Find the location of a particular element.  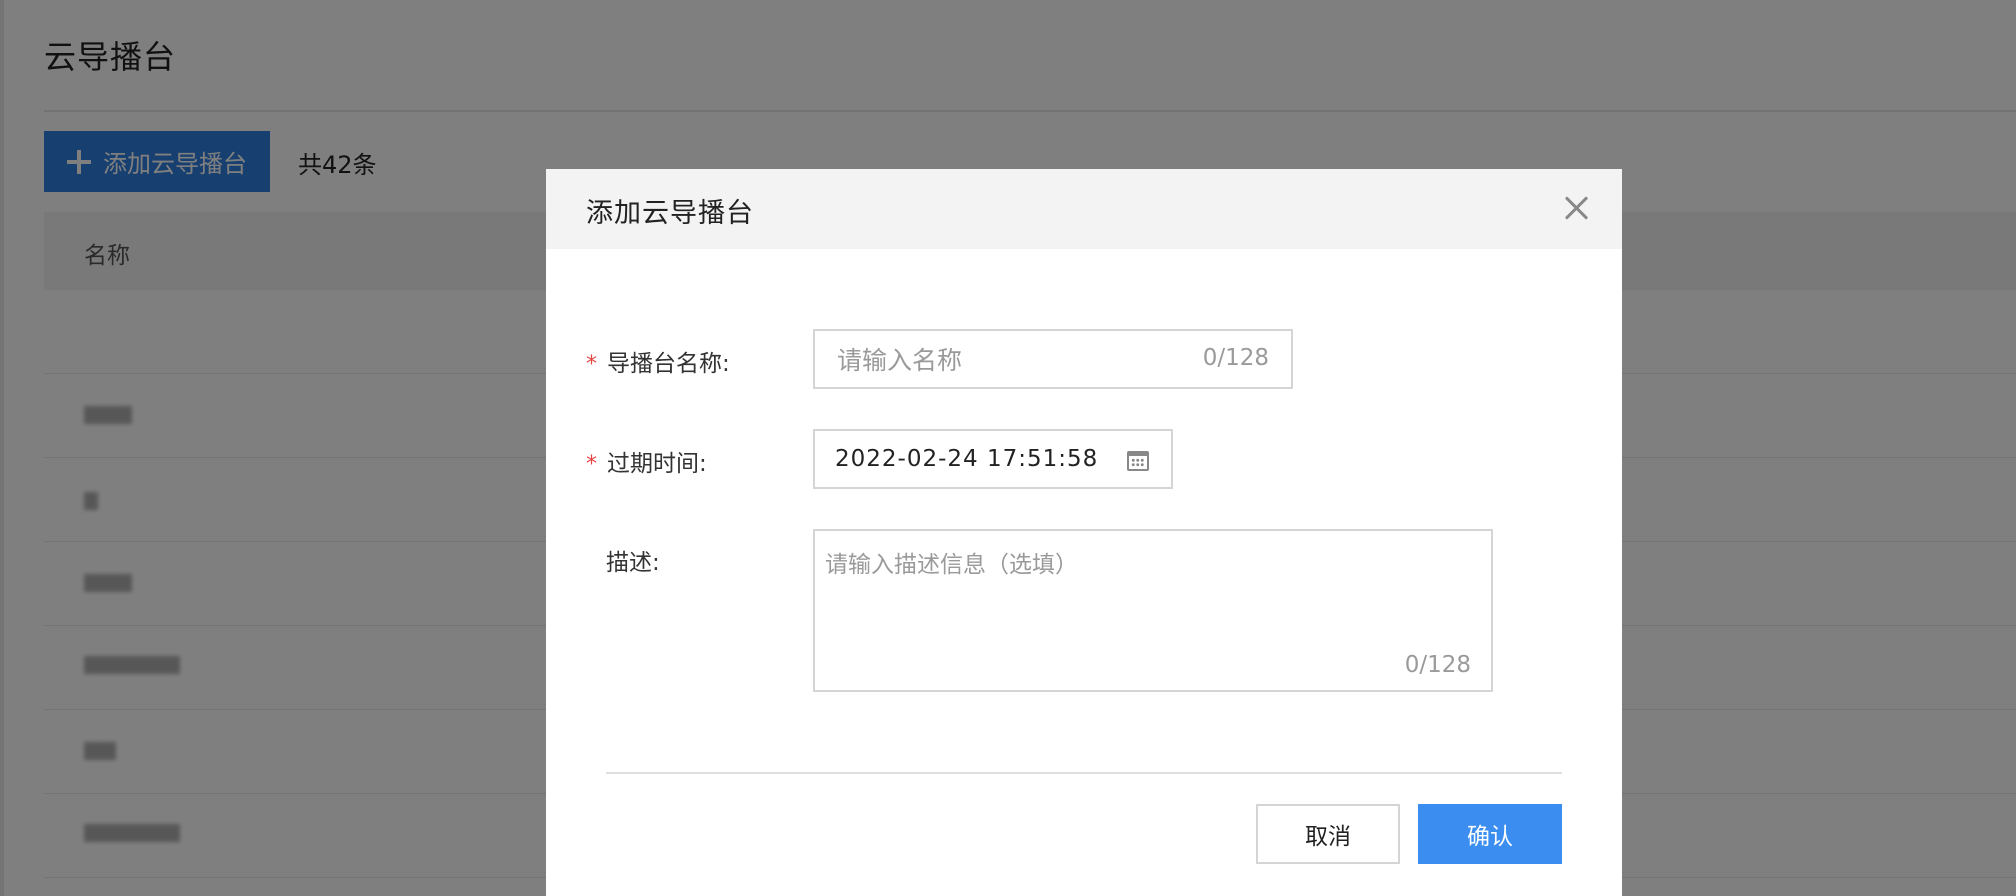

description-placeholder: 请输入描述信息（选填） is located at coordinates (951, 565).